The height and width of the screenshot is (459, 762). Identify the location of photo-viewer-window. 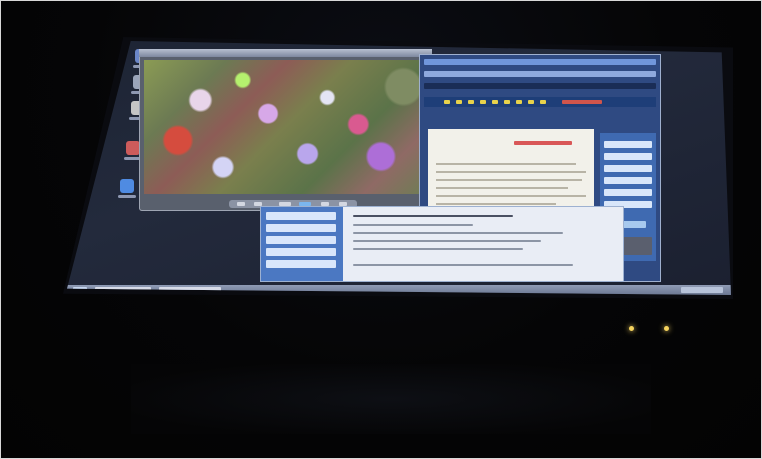
(285, 130).